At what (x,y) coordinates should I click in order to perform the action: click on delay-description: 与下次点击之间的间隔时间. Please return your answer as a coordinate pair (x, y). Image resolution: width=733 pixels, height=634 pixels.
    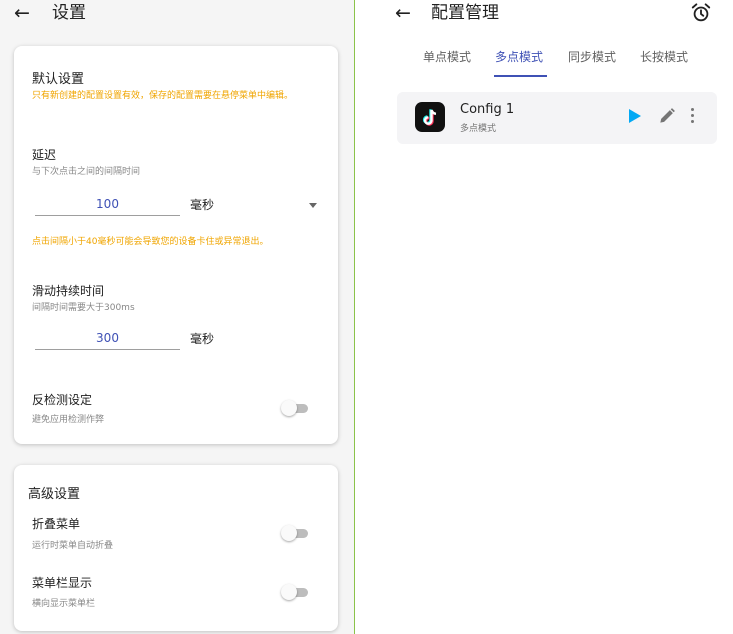
    Looking at the image, I should click on (86, 172).